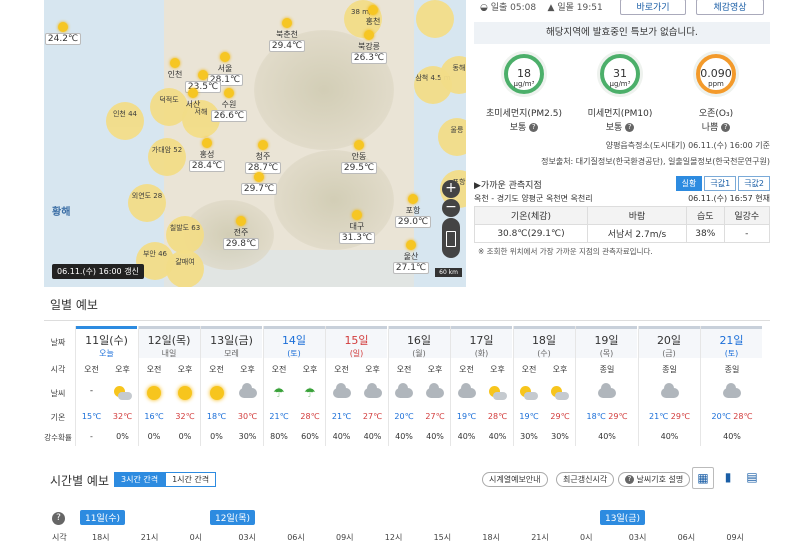 The width and height of the screenshot is (800, 543). Describe the element at coordinates (411, 257) in the screenshot. I see `map-place-marker: 울산 27.1℃` at that location.